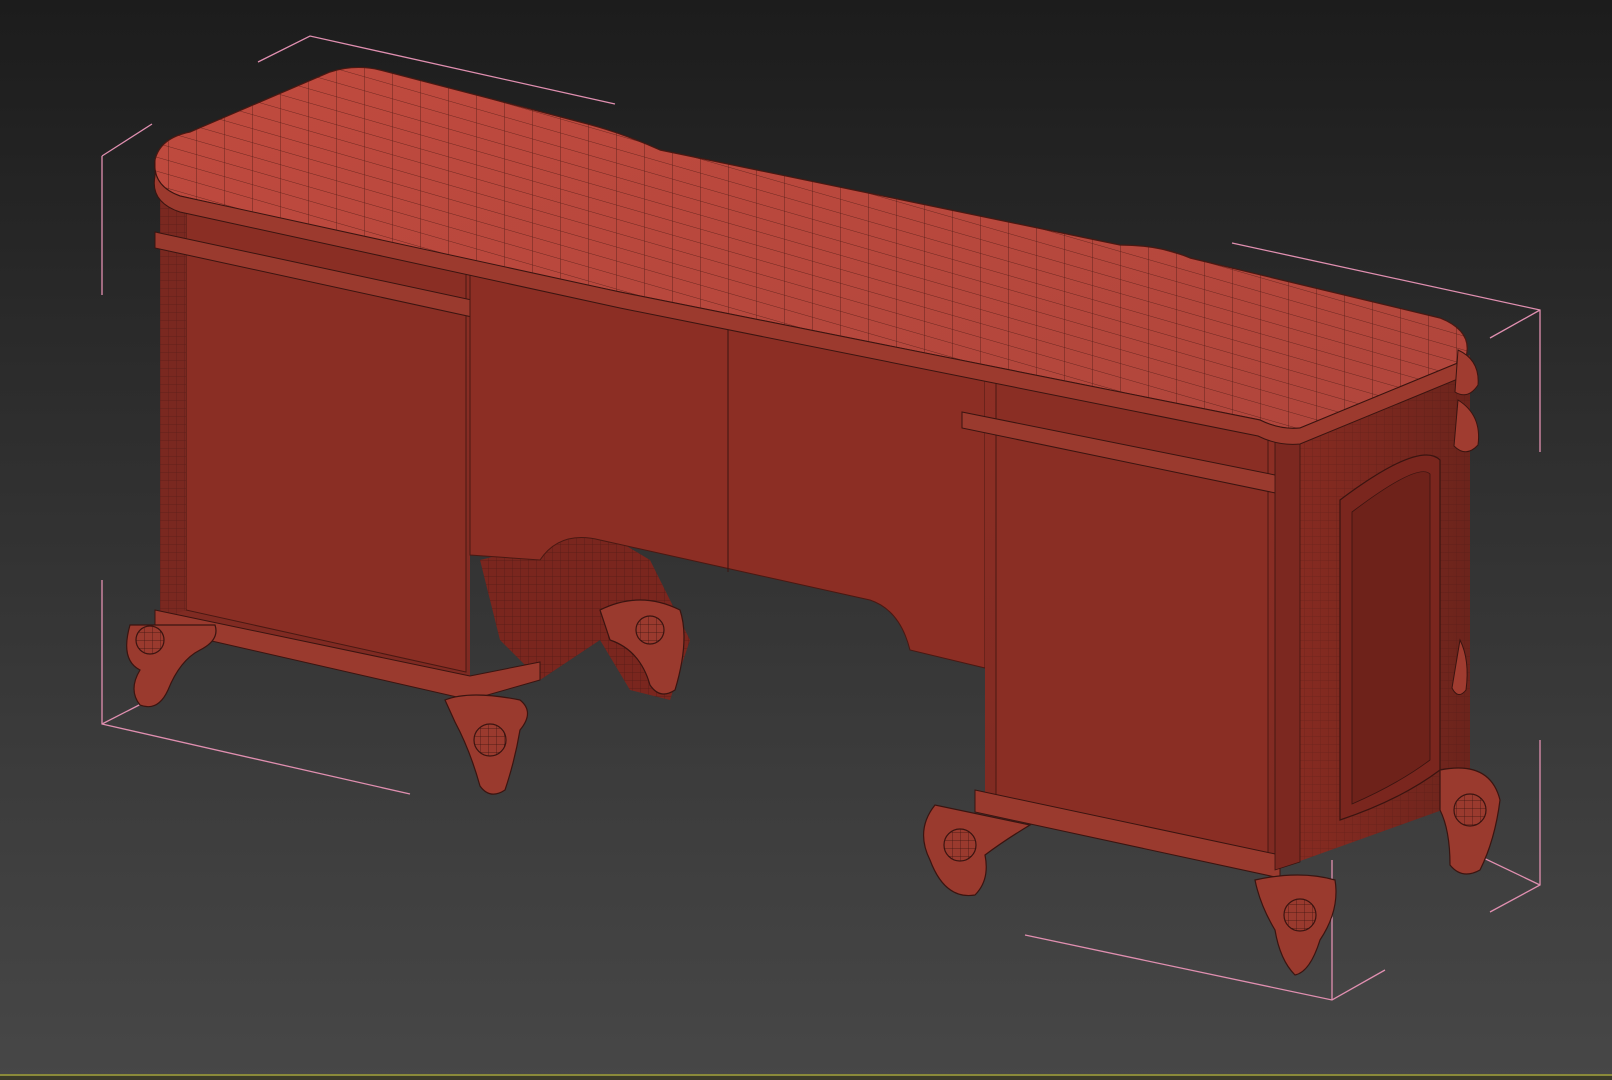 The image size is (1612, 1080). Describe the element at coordinates (486, 744) in the screenshot. I see `leg-front-mid` at that location.